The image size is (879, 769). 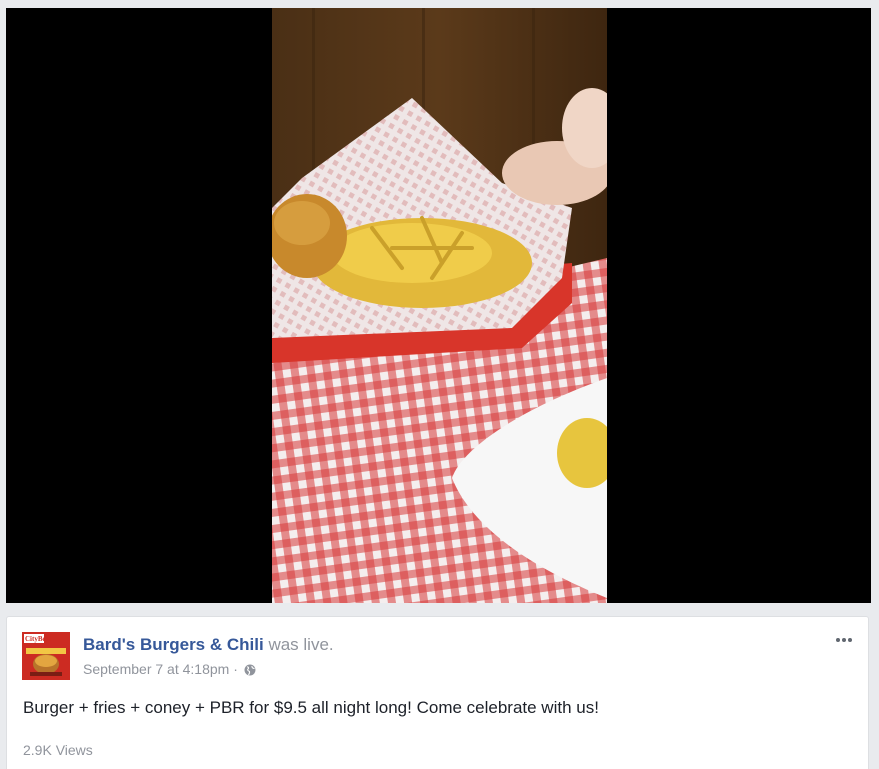 What do you see at coordinates (156, 669) in the screenshot?
I see `post-timestamp: September 7 at 4:18pm` at bounding box center [156, 669].